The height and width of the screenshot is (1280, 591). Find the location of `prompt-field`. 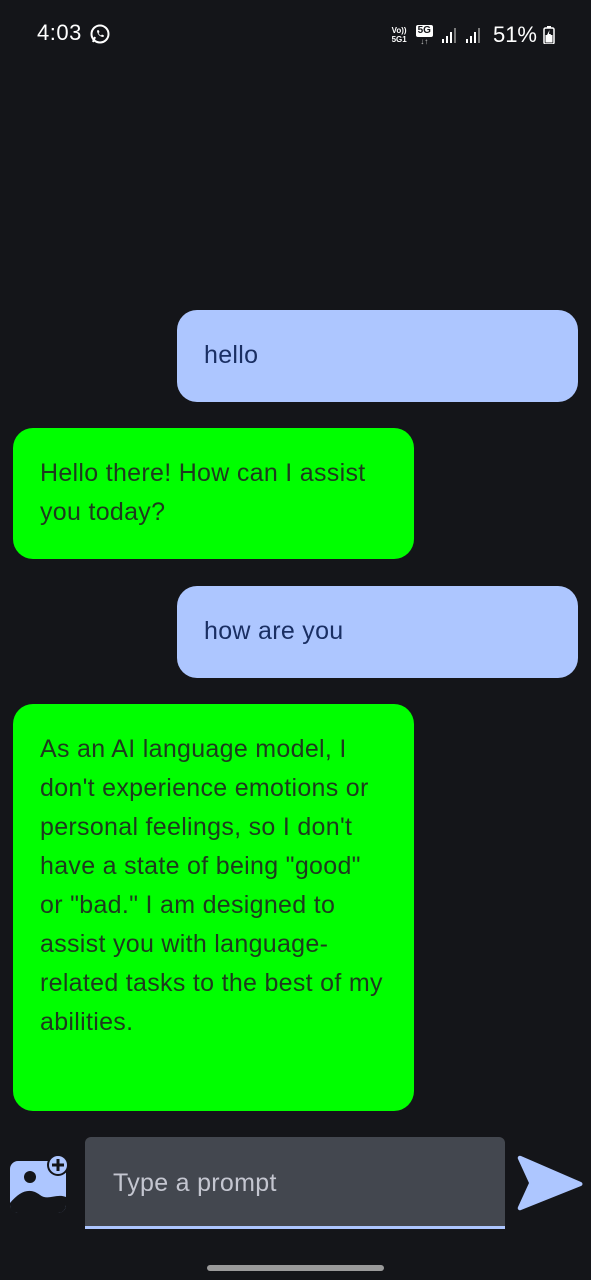

prompt-field is located at coordinates (295, 1183).